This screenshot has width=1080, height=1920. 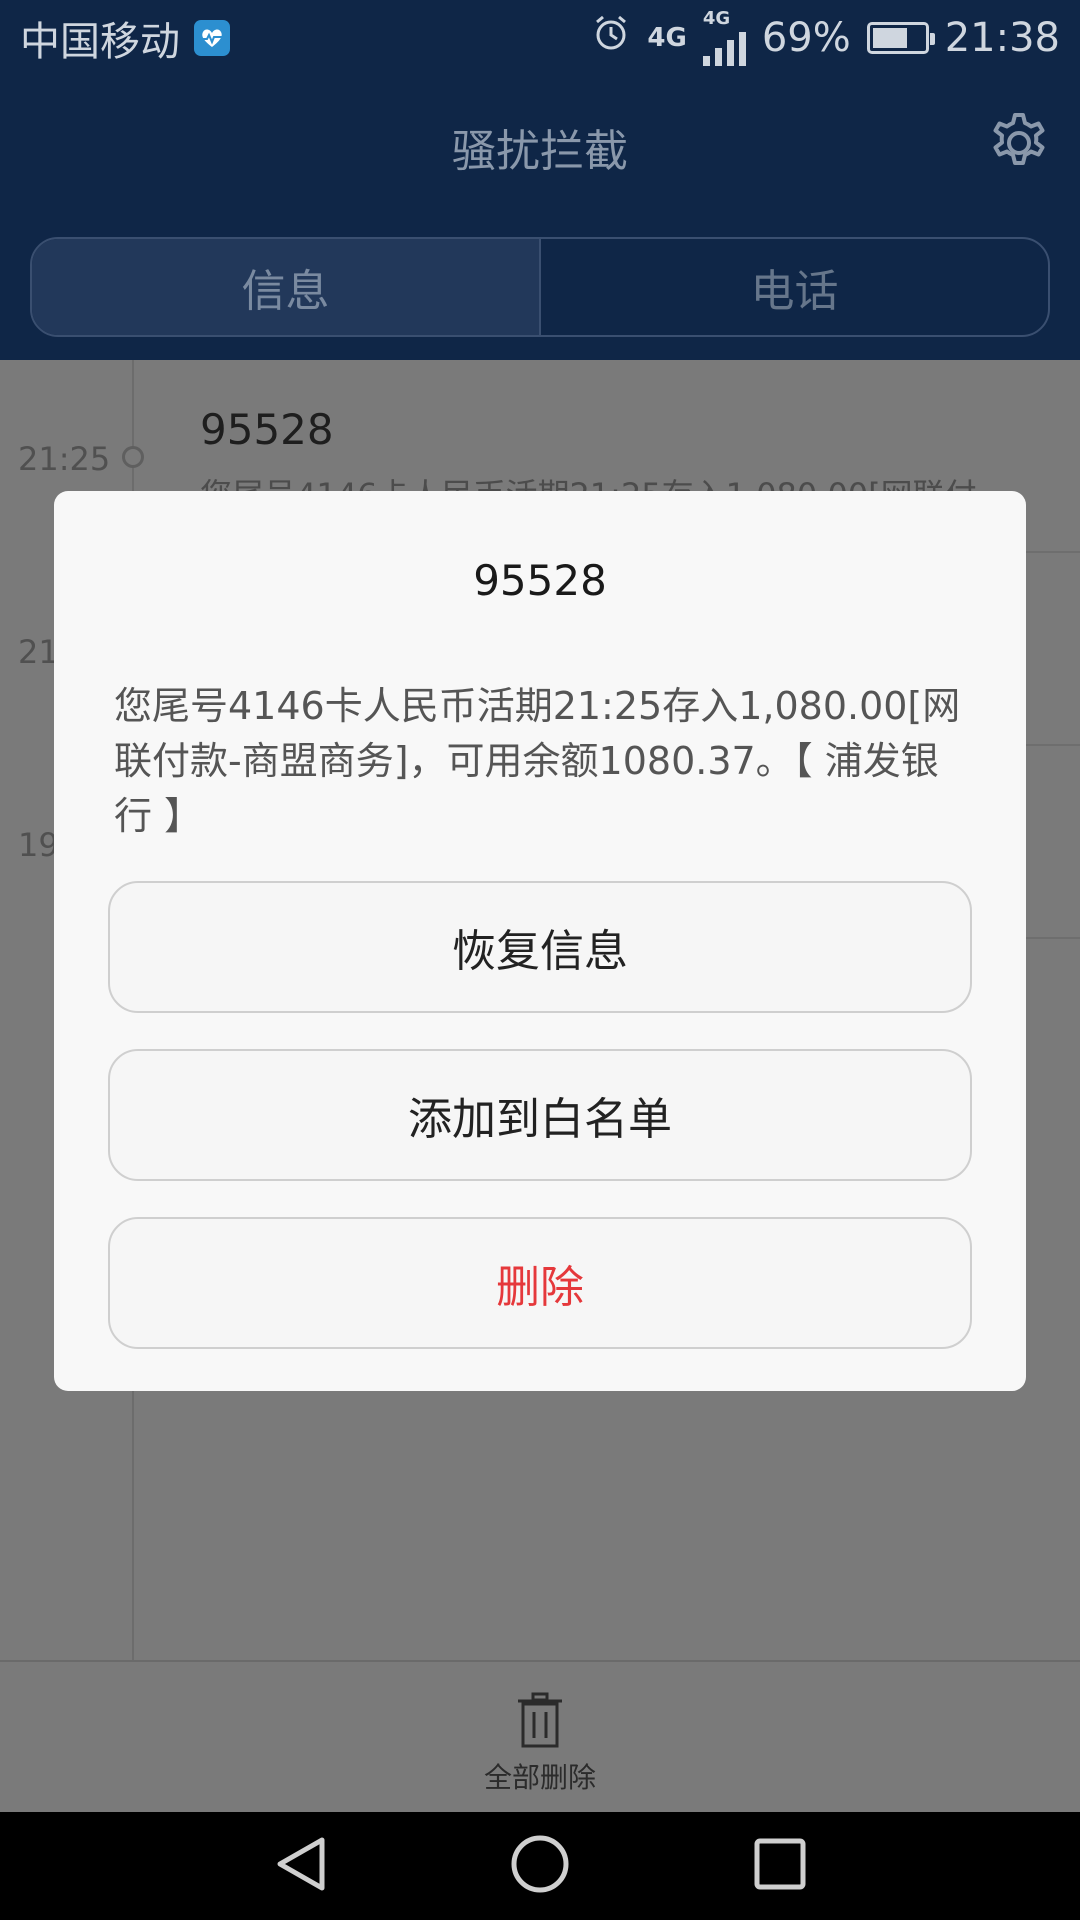 What do you see at coordinates (1019, 139) in the screenshot?
I see `gear-icon` at bounding box center [1019, 139].